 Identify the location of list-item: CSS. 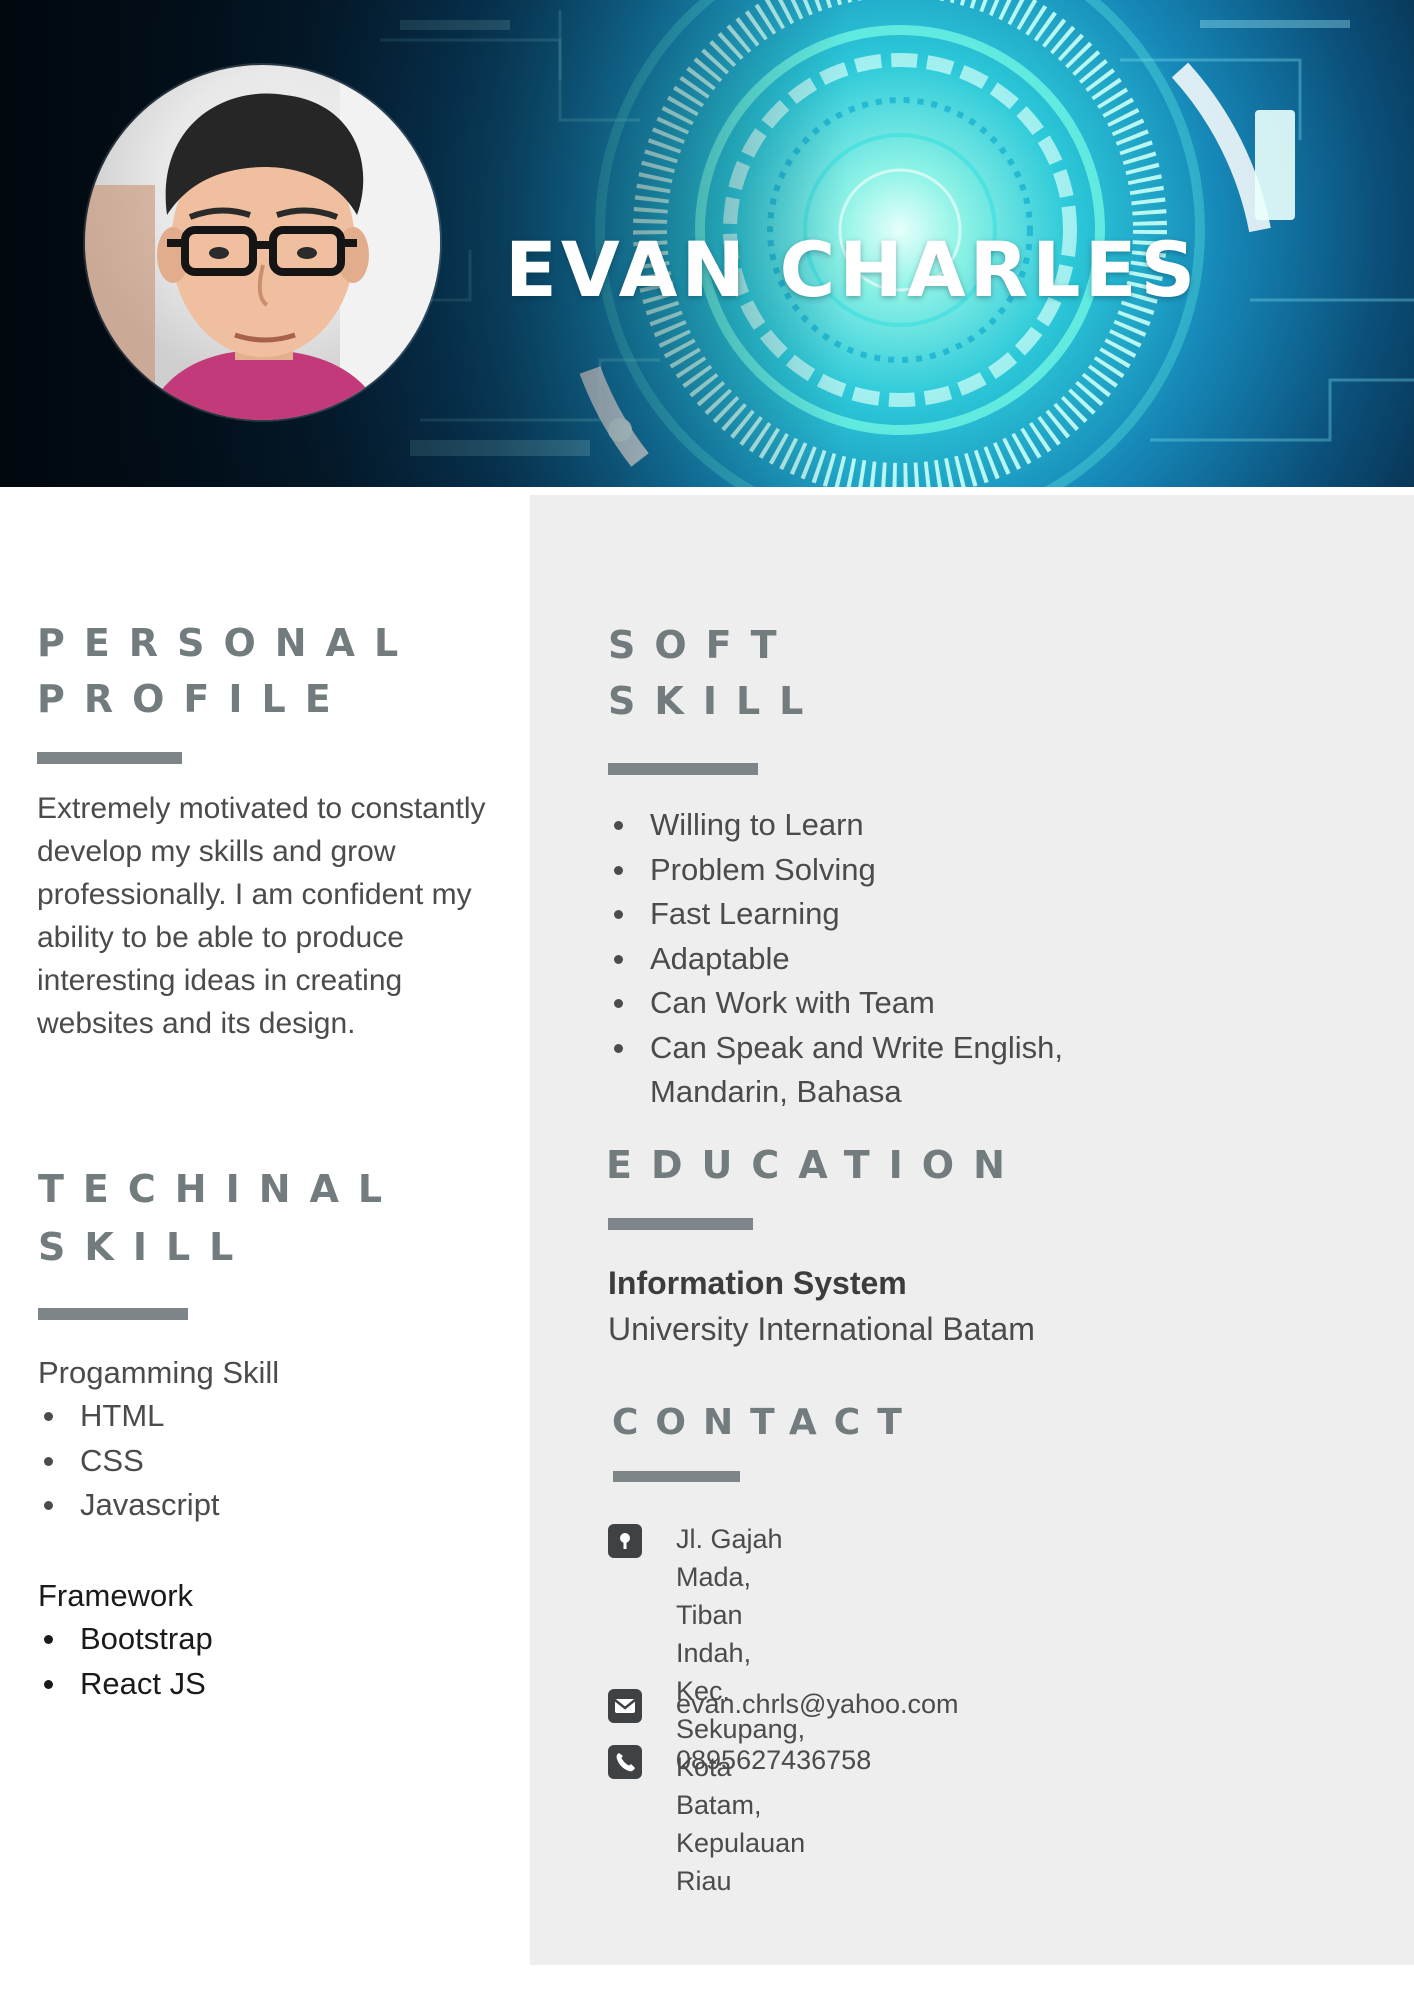
(129, 1461).